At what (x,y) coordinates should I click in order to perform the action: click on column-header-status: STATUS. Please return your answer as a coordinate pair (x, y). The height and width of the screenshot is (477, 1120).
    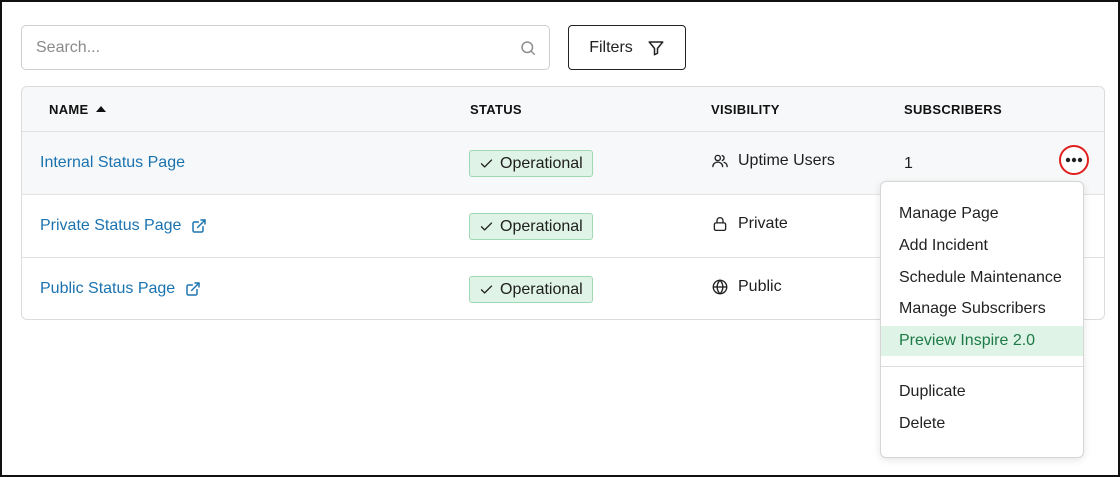
    Looking at the image, I should click on (496, 109).